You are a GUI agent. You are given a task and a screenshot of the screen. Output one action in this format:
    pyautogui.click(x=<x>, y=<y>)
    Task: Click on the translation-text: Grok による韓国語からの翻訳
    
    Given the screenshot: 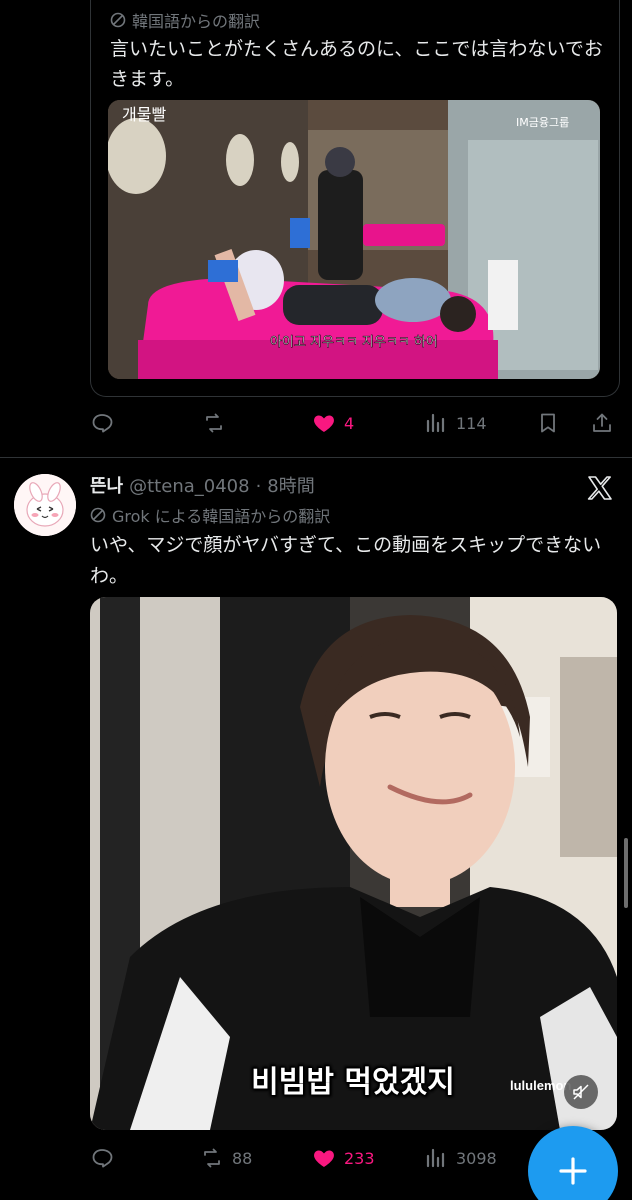 What is the action you would take?
    pyautogui.click(x=221, y=516)
    